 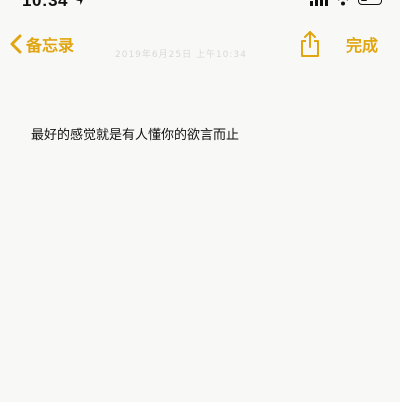 What do you see at coordinates (319, 3) in the screenshot?
I see `cellular-signal-icon` at bounding box center [319, 3].